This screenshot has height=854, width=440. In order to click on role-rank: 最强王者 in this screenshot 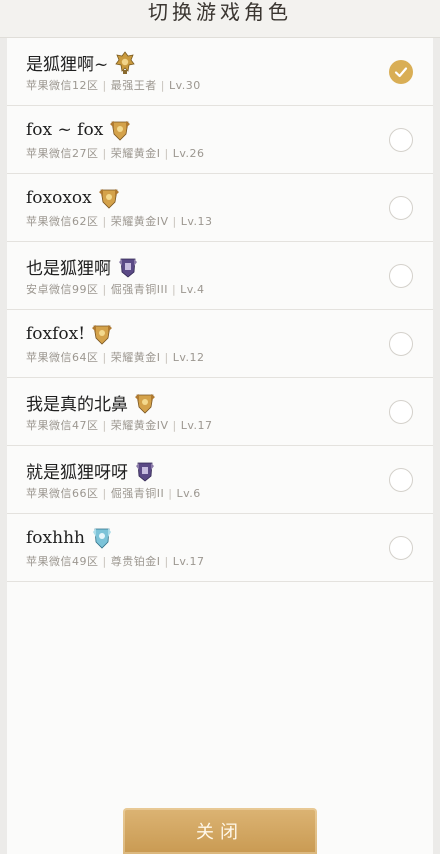, I will do `click(133, 85)`.